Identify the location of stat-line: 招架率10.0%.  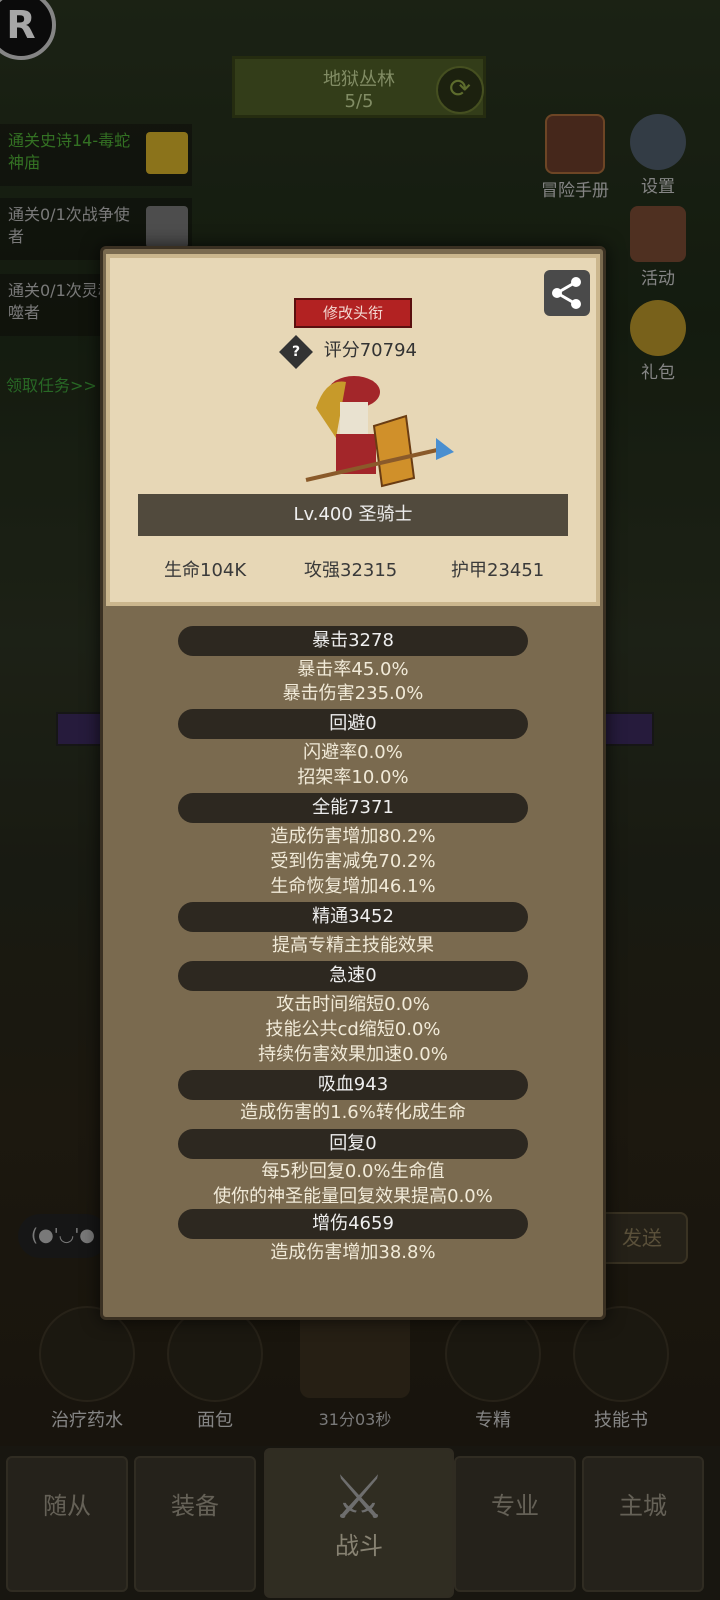
(353, 777).